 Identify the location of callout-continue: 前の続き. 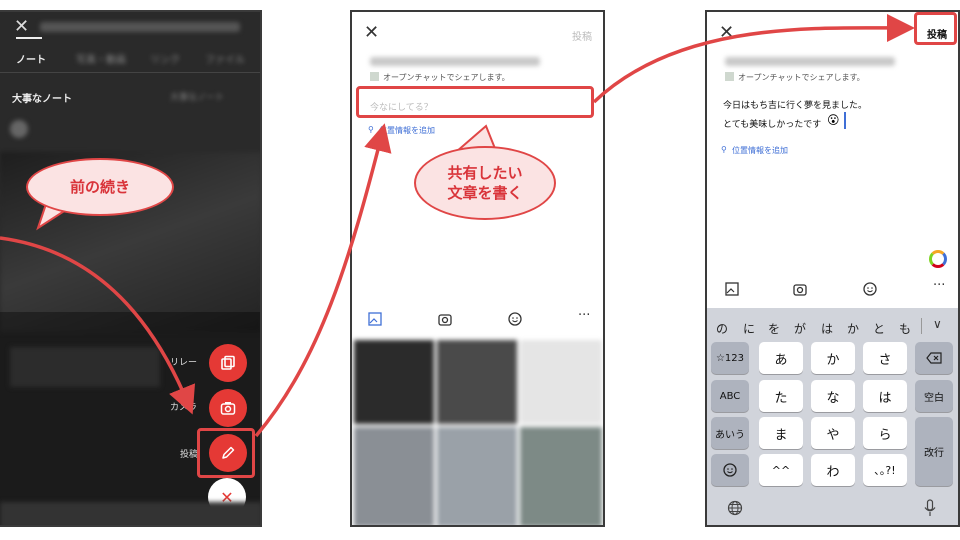
(100, 187).